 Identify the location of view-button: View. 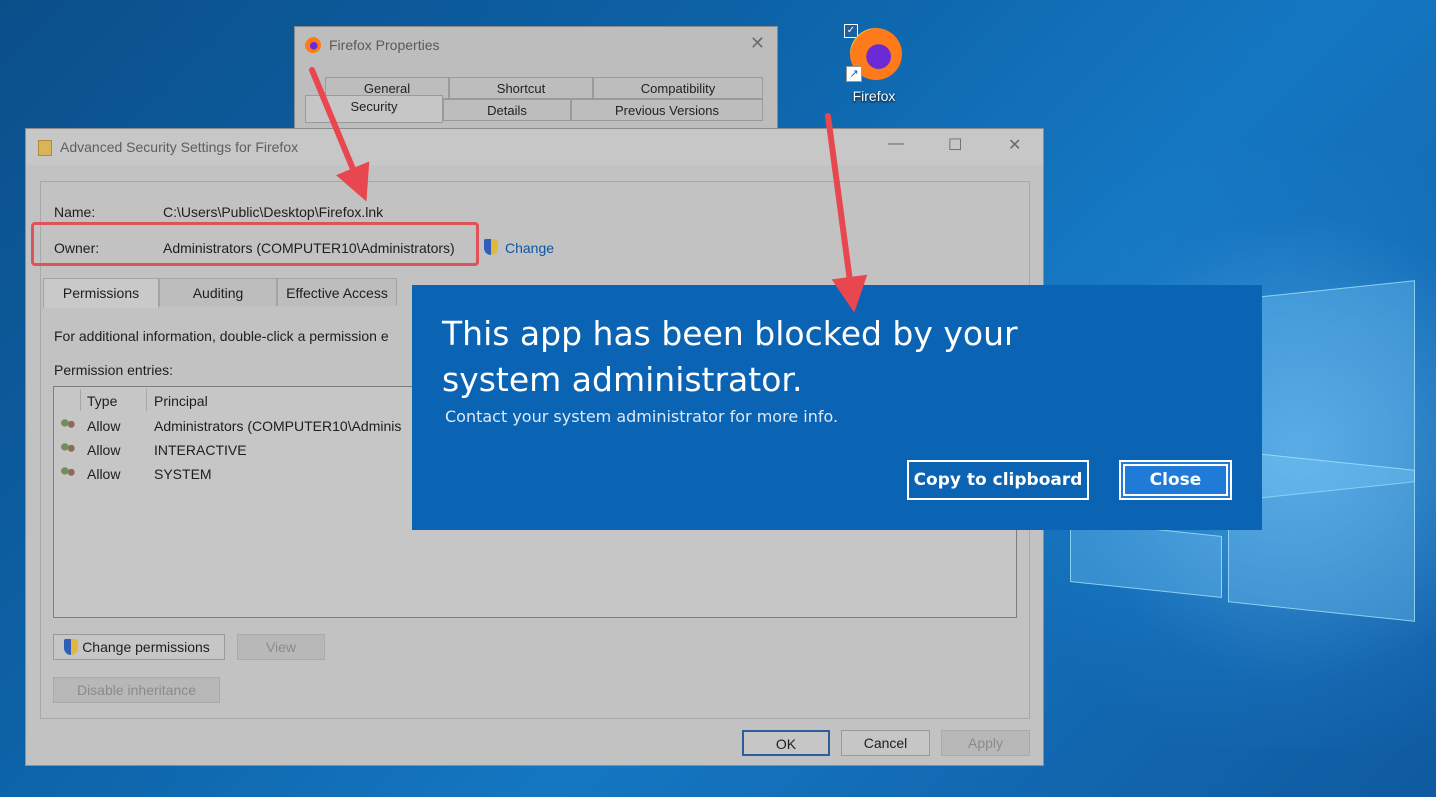
(281, 647).